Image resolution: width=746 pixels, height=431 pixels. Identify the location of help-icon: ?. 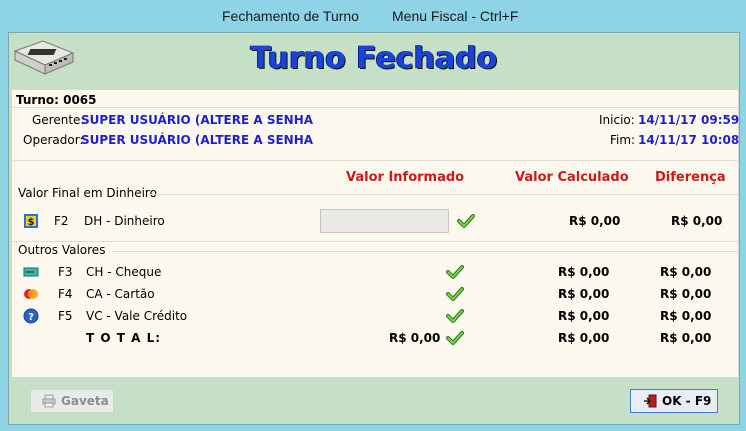
(31, 316).